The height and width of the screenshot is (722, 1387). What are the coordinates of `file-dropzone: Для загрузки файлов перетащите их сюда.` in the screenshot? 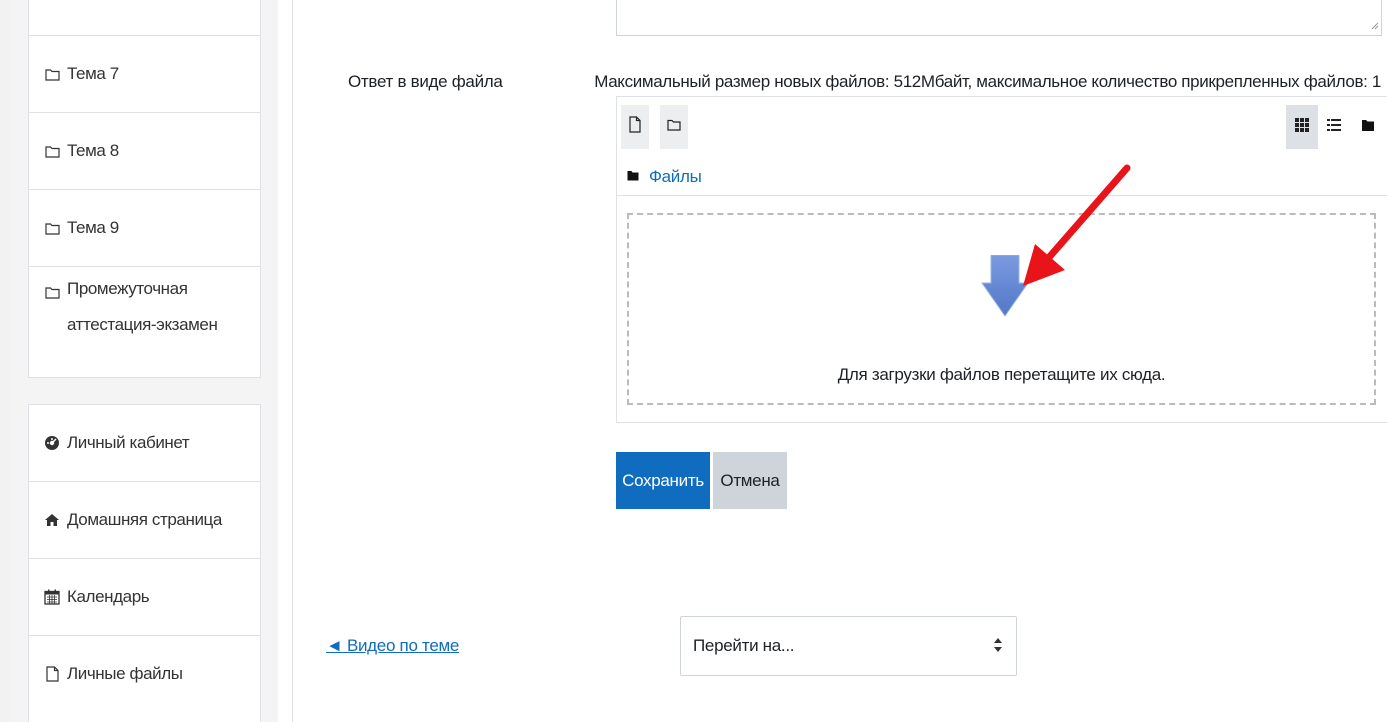 It's located at (1001, 309).